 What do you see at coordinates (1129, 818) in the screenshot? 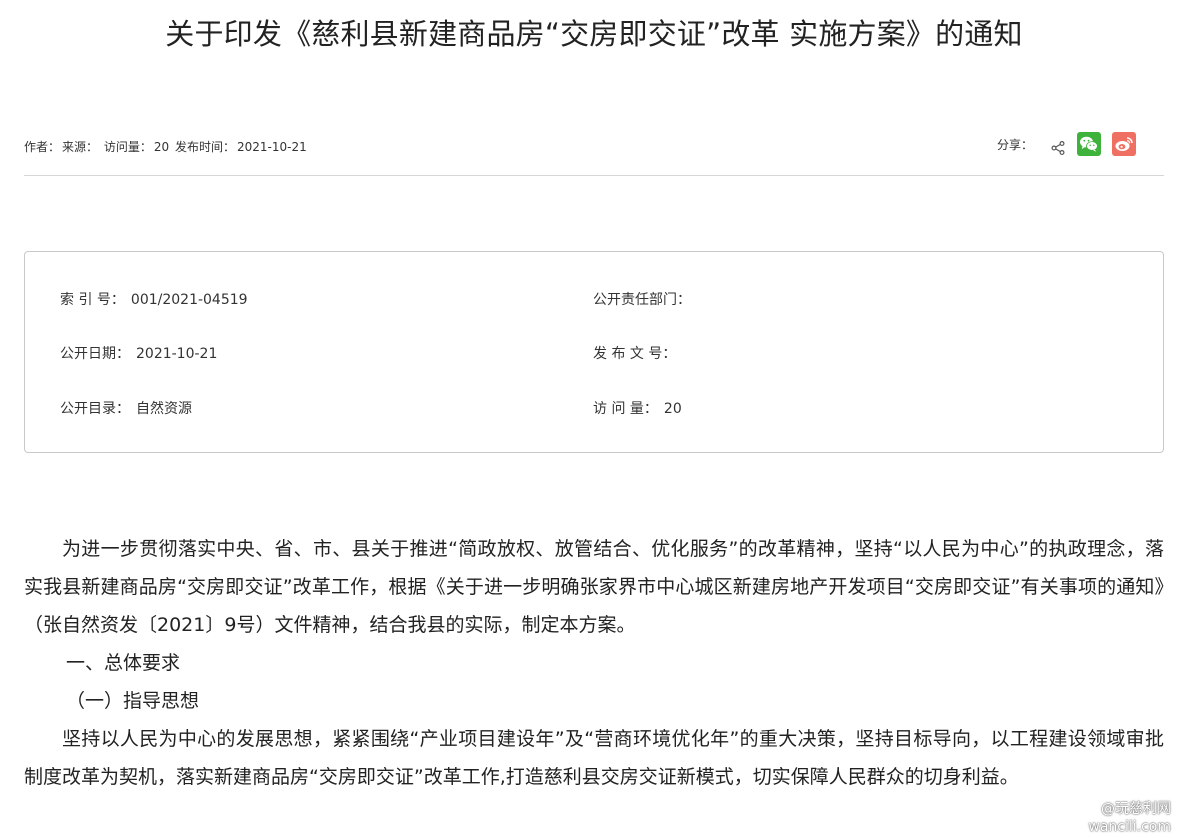
I see `site-watermark: @玩慈利网 wancili.com` at bounding box center [1129, 818].